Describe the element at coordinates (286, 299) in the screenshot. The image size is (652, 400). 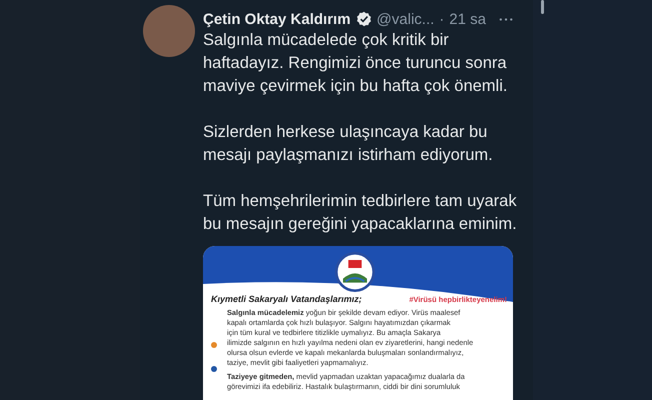
I see `greeting-text: Kıymetli Sakaryalı Vatandaşlarımız;` at that location.